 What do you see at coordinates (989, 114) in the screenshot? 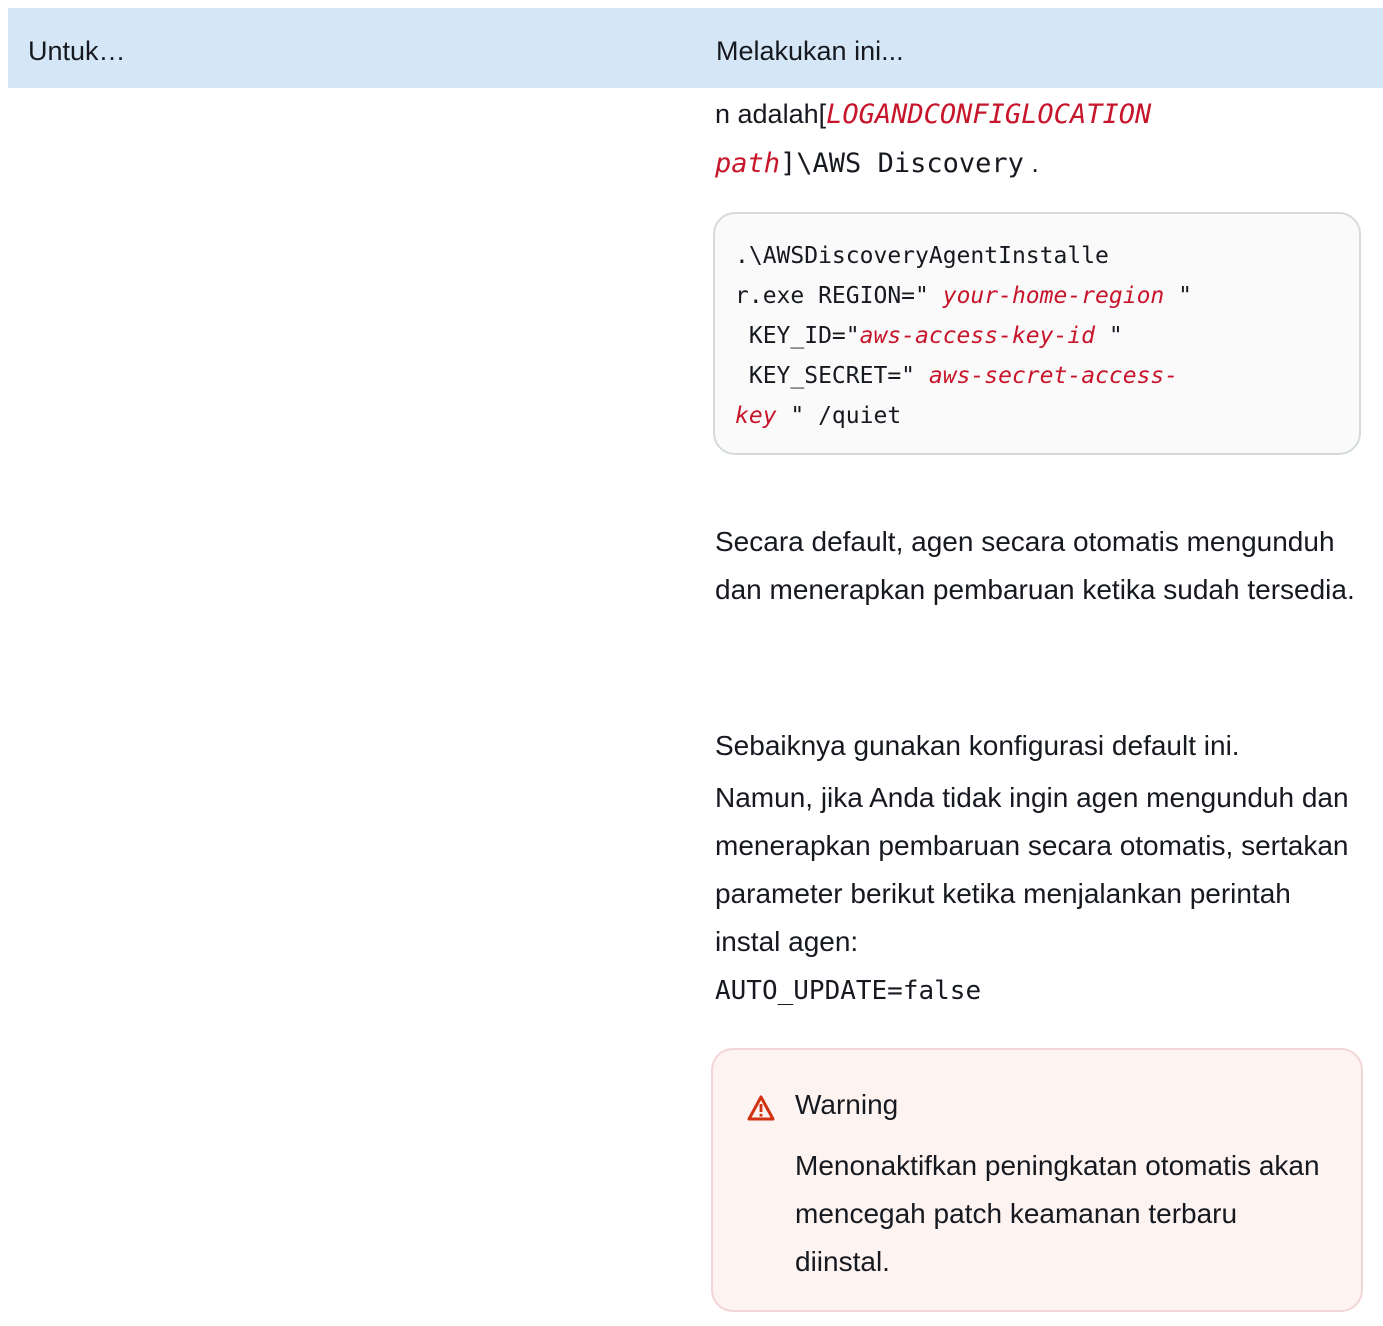
I see `path-variable-logandconfiglocation: LOGANDCONFIGLOCATION` at bounding box center [989, 114].